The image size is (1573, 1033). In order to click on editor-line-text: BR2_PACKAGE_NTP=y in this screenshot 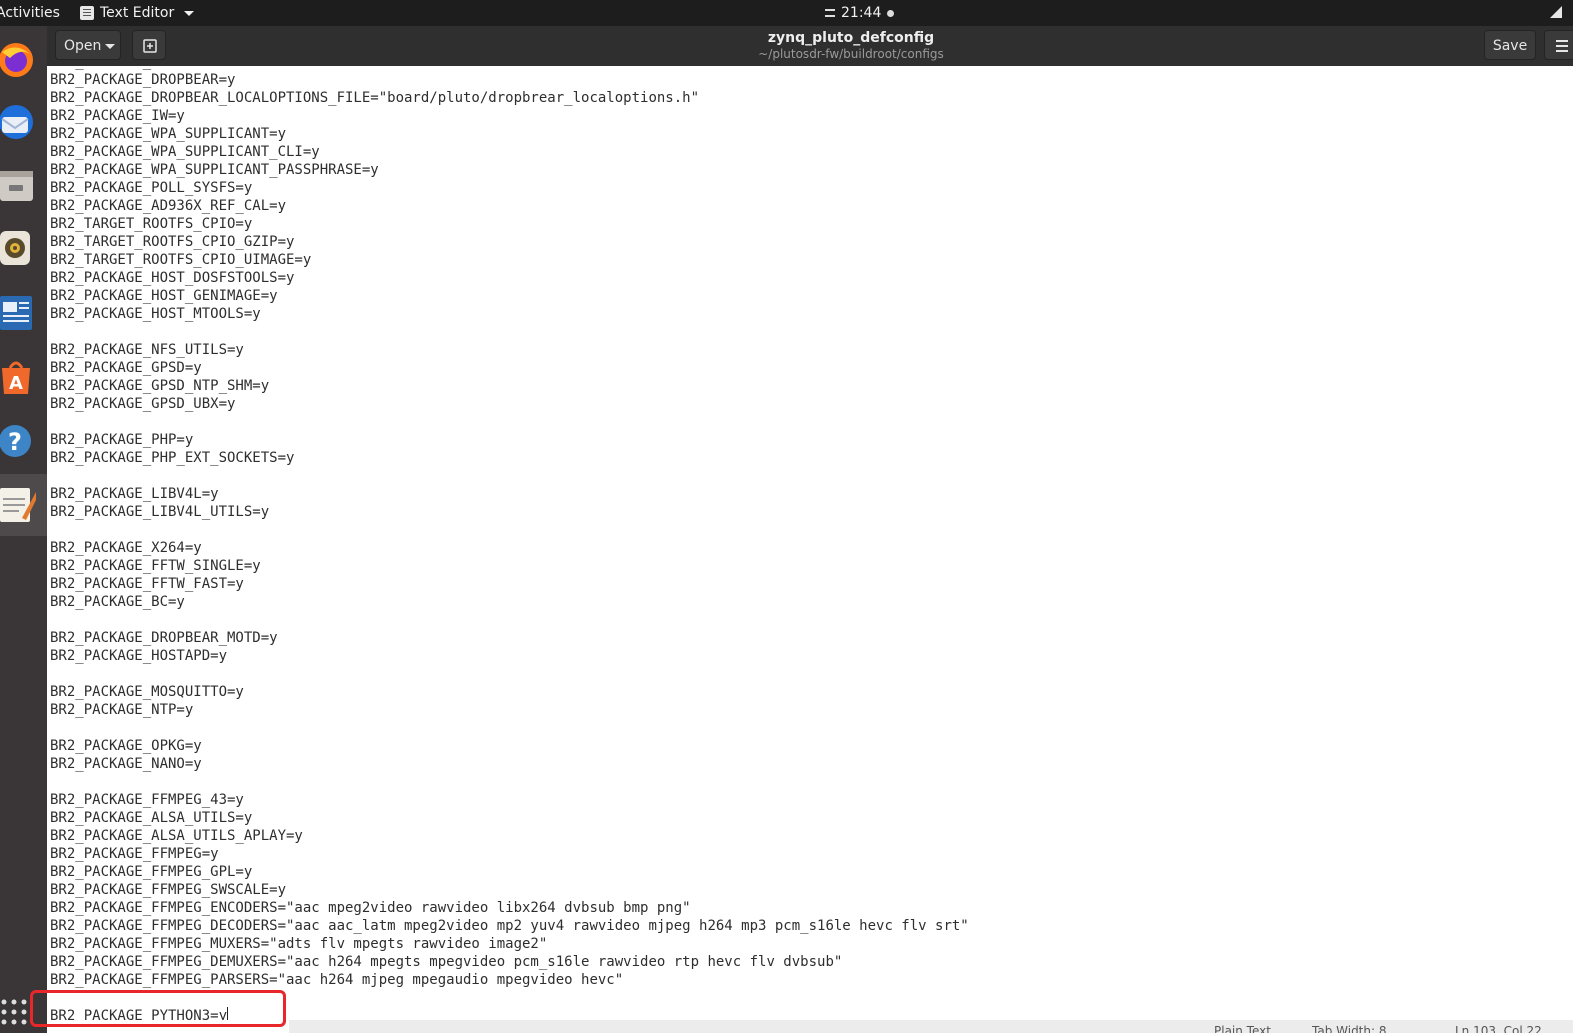, I will do `click(122, 710)`.